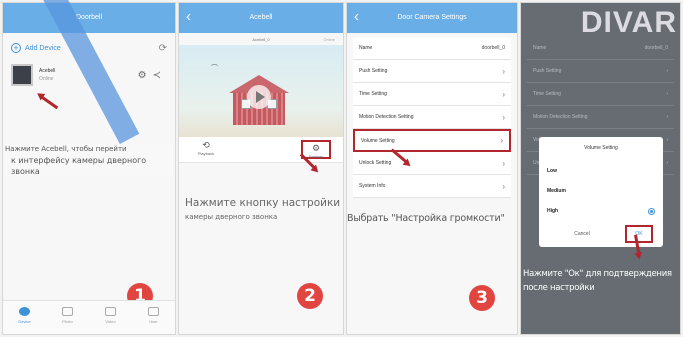 The image size is (683, 337). Describe the element at coordinates (16, 48) in the screenshot. I see `plus-icon: +` at that location.